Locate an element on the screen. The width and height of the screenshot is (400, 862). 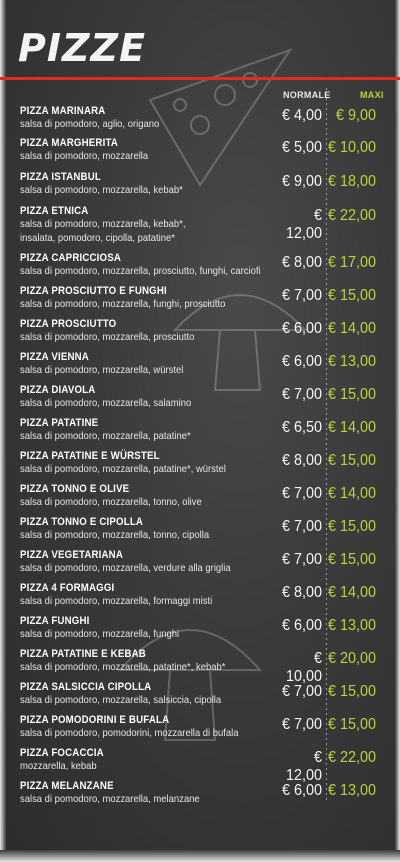
item-description: salsa di pomodoro, mozzarella, funghi is located at coordinates (100, 634).